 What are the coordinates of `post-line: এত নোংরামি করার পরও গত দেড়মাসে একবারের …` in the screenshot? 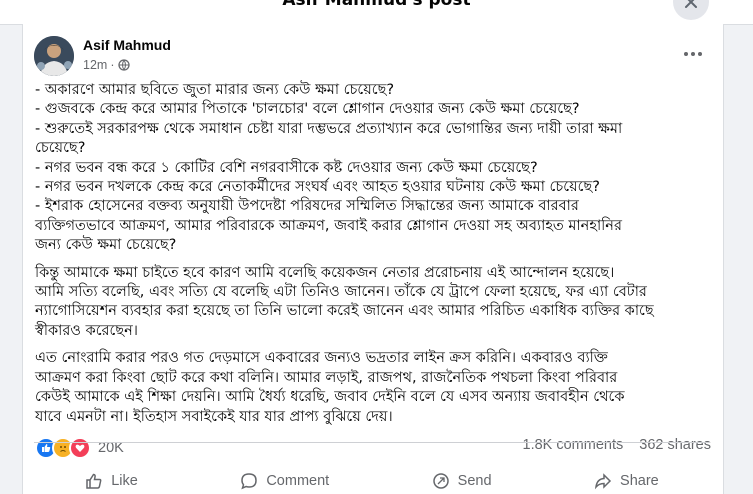 It's located at (321, 358).